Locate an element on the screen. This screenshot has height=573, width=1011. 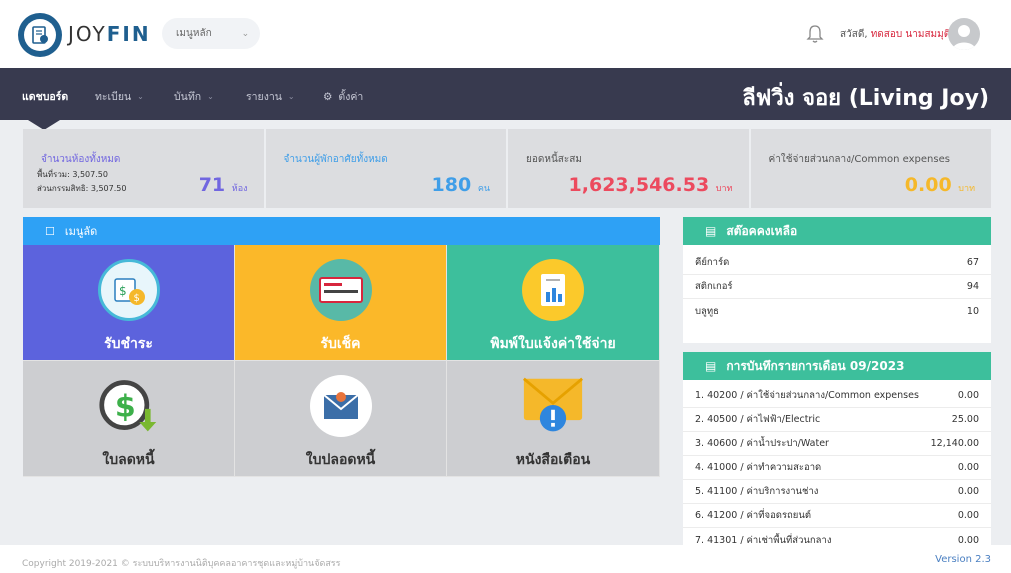
stat-residents: จำนวนผู้พักอาศัยทั้งหมด 180 คน is located at coordinates (385, 168).